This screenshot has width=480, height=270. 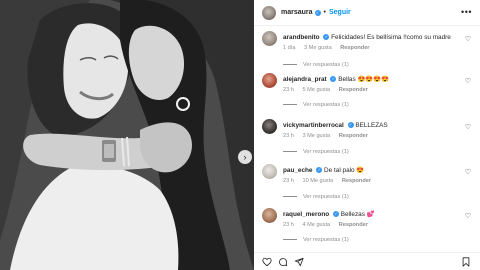 What do you see at coordinates (299, 262) in the screenshot?
I see `share-icon` at bounding box center [299, 262].